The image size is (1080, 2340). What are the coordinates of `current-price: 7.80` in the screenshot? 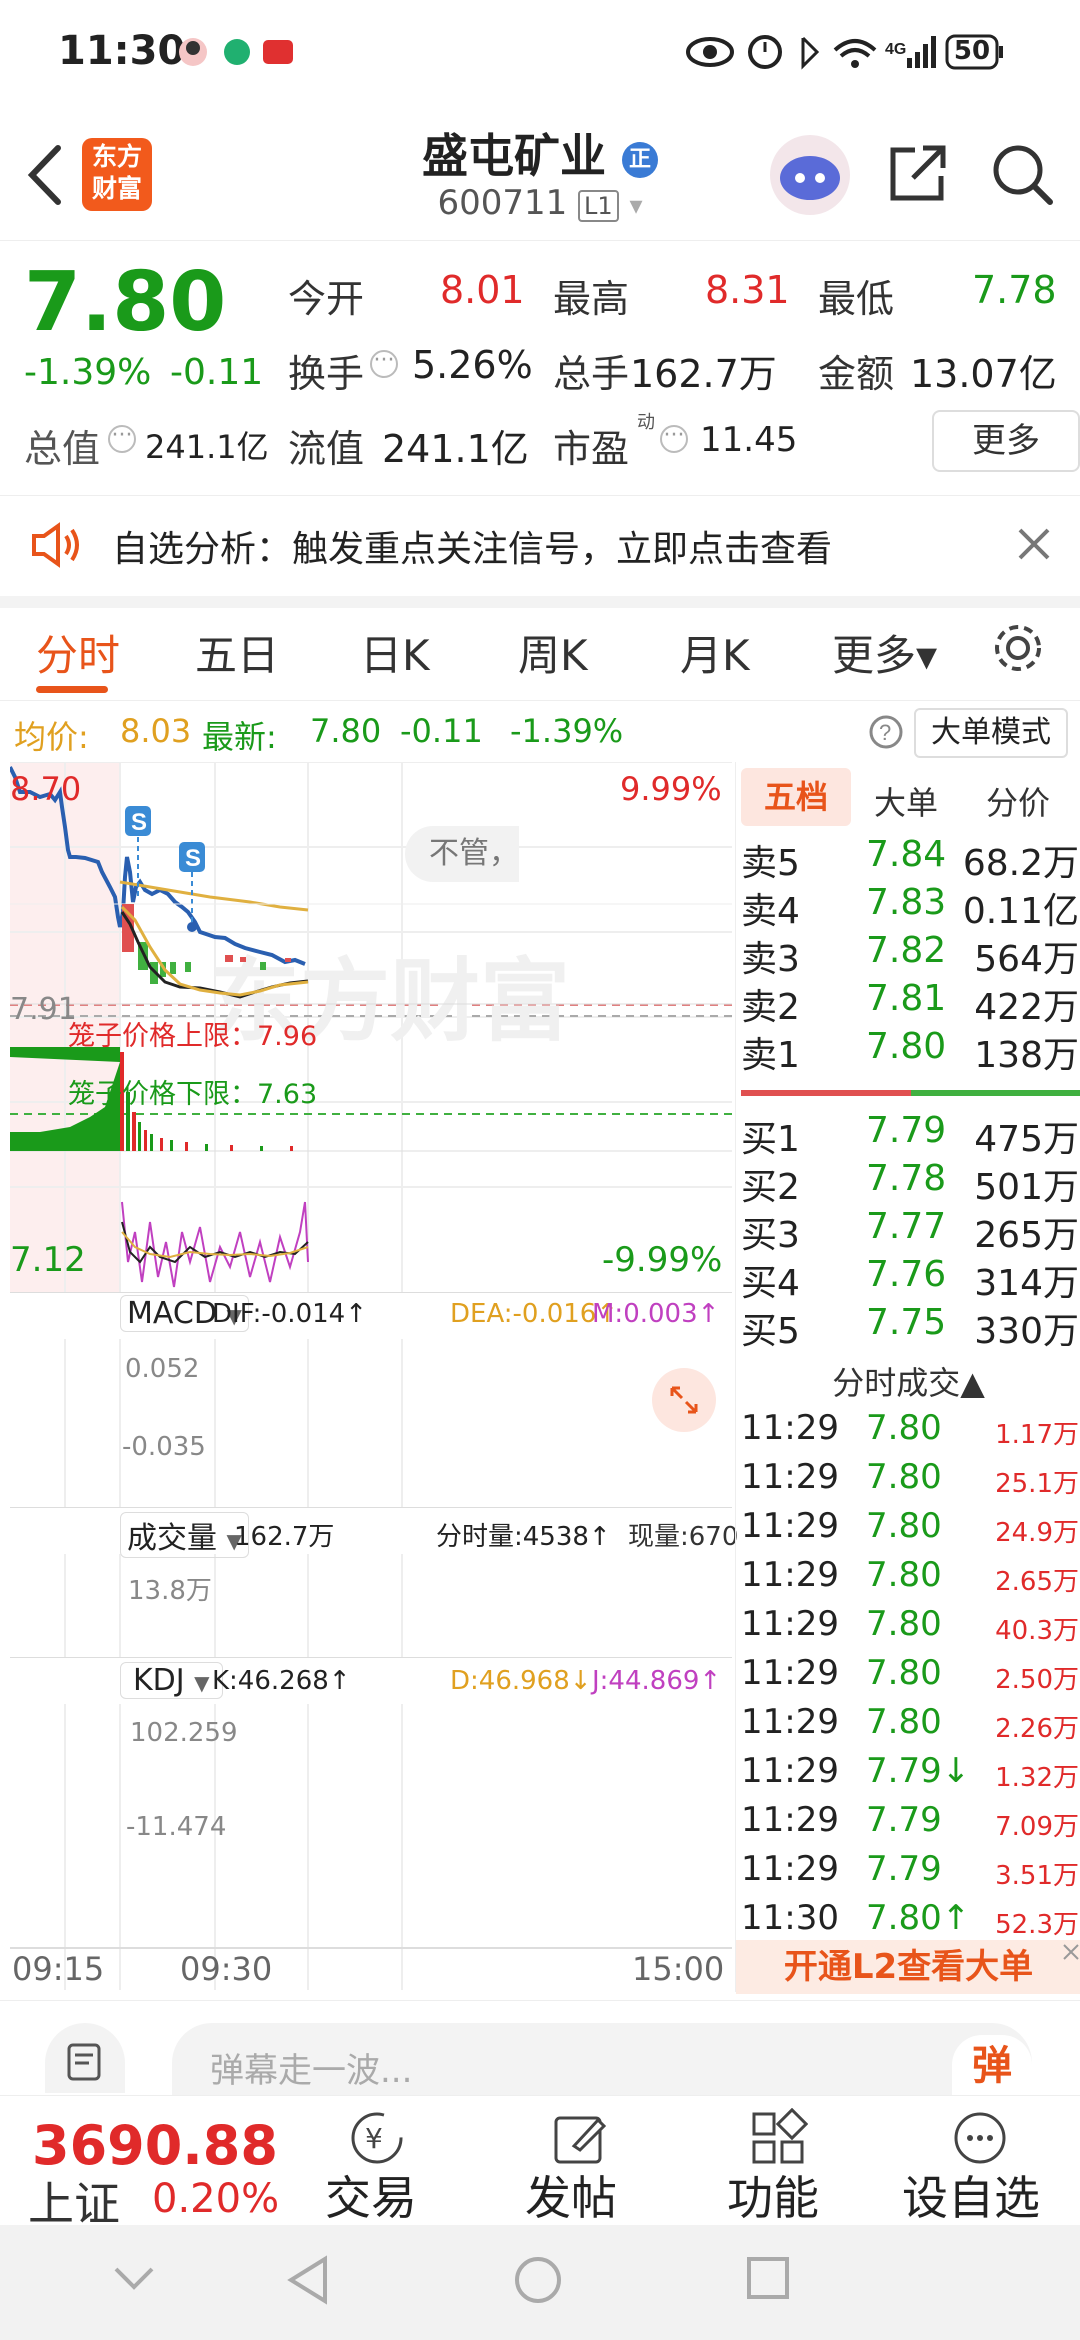 It's located at (125, 302).